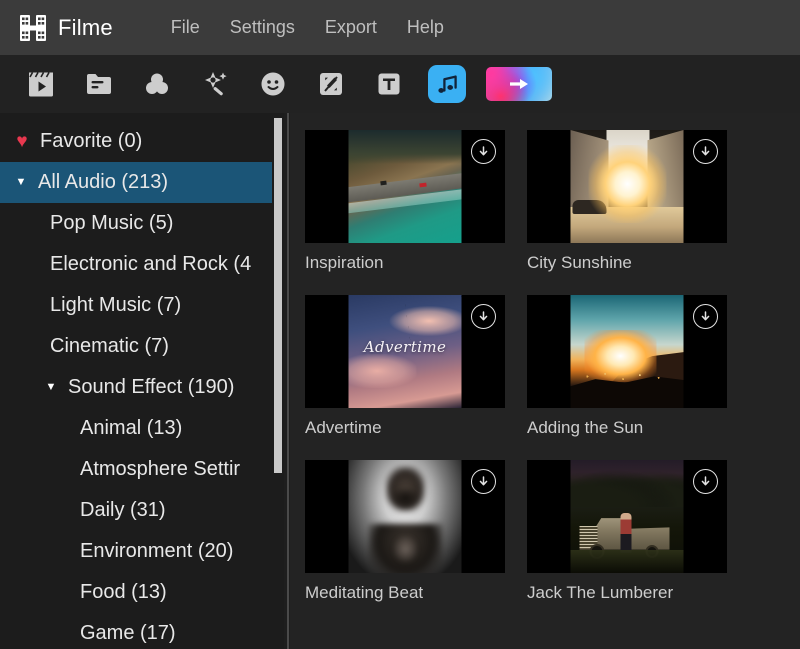  Describe the element at coordinates (364, 592) in the screenshot. I see `card-title: Meditating Beat` at that location.